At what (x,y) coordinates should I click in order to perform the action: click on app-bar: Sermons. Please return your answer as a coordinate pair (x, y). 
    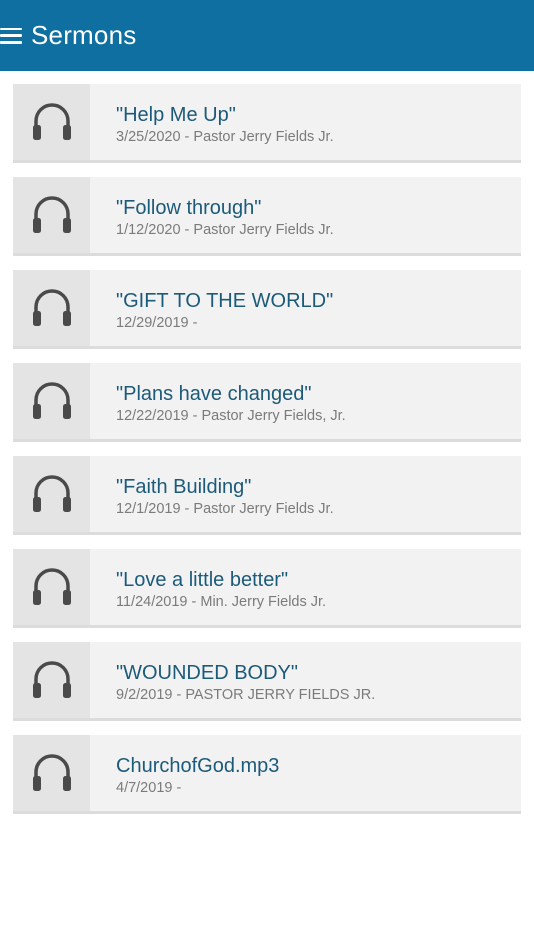
    Looking at the image, I should click on (267, 35).